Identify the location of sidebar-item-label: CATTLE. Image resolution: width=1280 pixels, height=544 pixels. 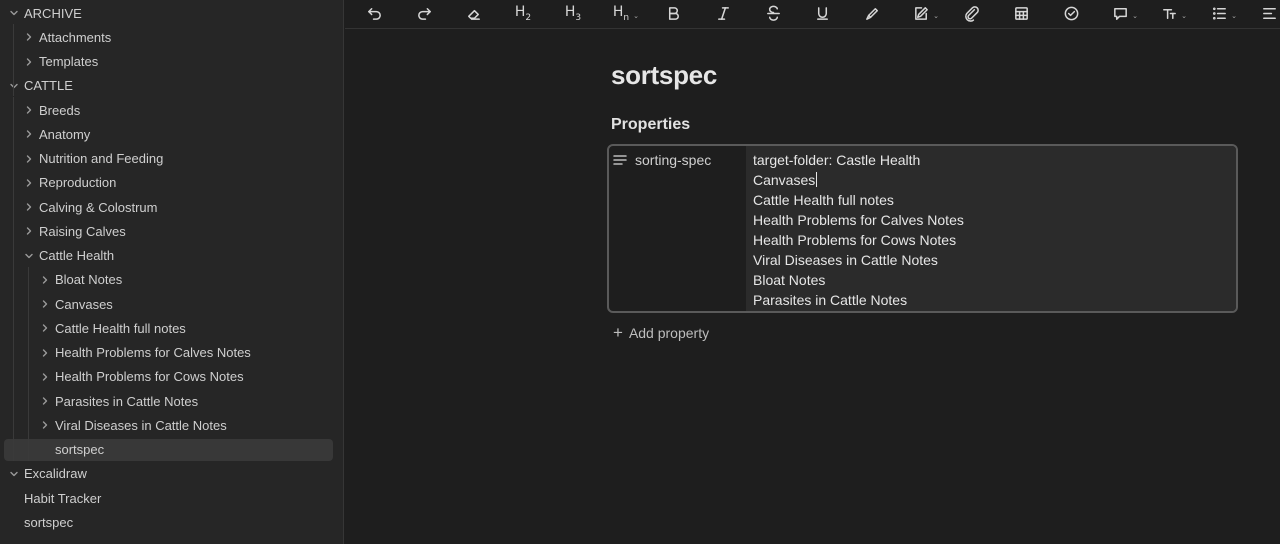
(48, 86).